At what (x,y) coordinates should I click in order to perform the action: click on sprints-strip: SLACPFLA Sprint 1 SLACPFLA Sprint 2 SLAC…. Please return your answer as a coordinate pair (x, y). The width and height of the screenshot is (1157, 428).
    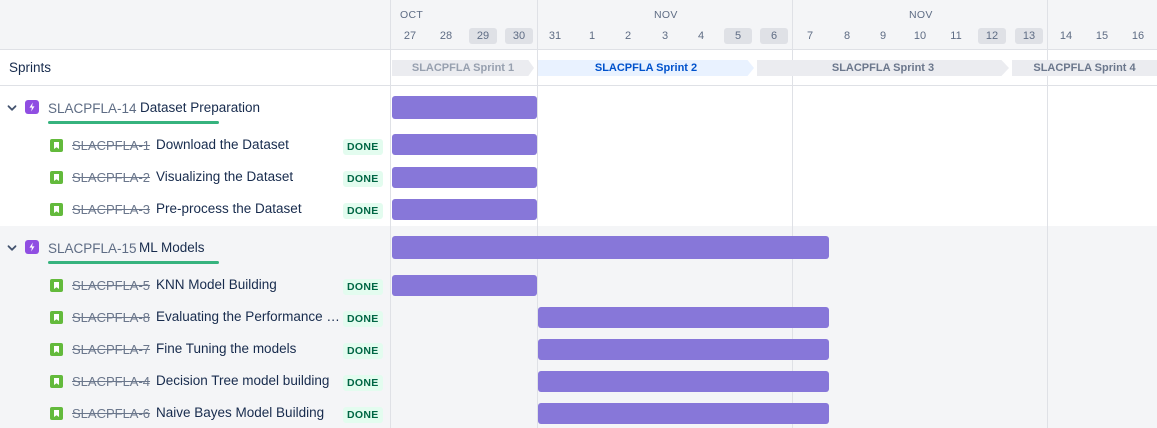
    Looking at the image, I should click on (774, 68).